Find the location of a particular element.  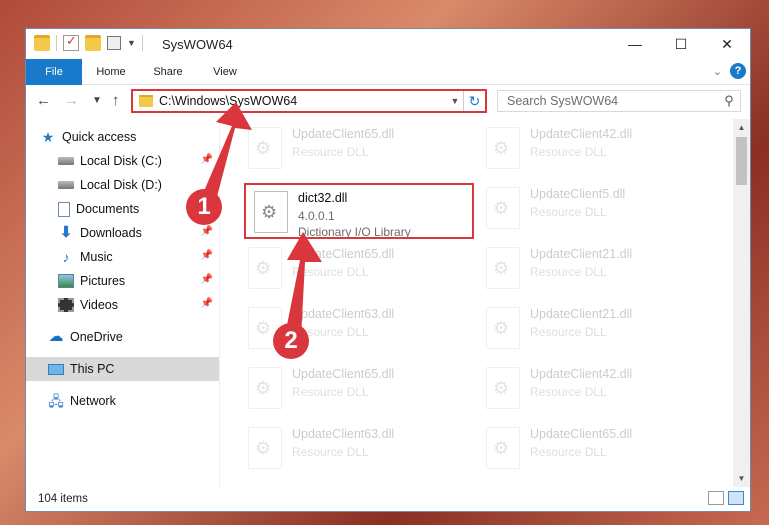

step-2-badge: 2 is located at coordinates (291, 341).